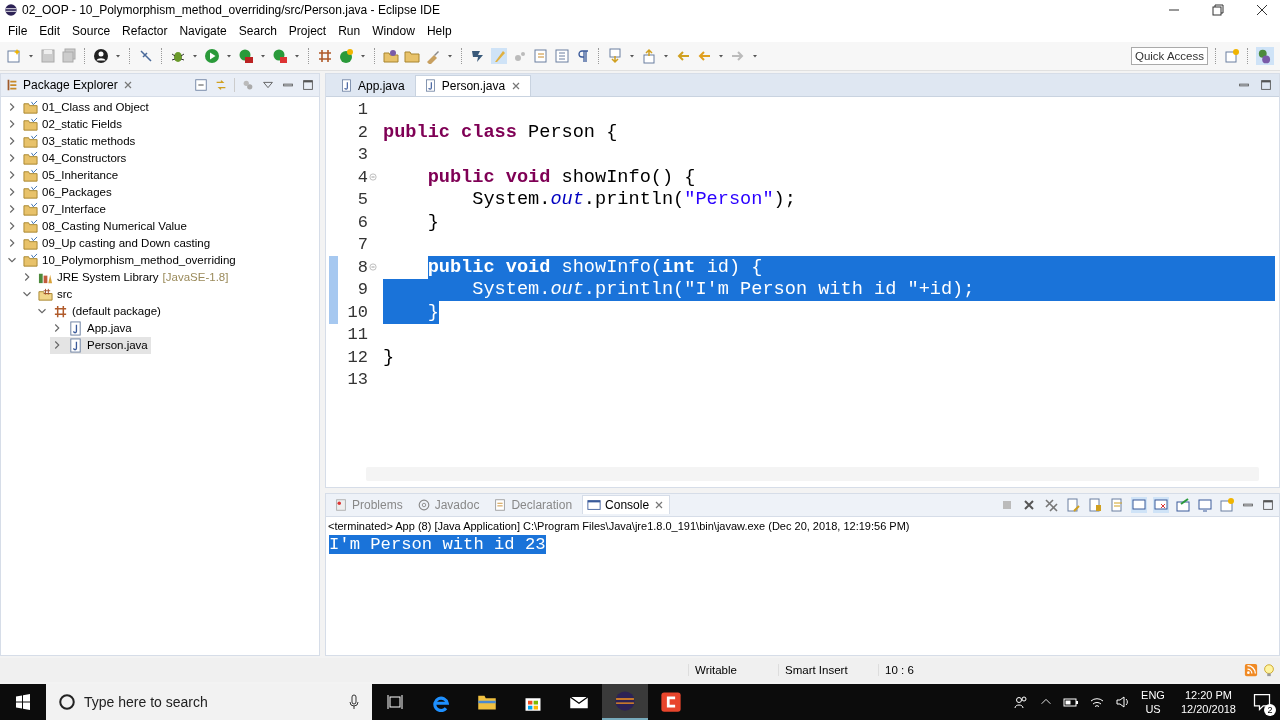 The height and width of the screenshot is (720, 1280). I want to click on tree-item: 03_static methods, so click(72, 141).